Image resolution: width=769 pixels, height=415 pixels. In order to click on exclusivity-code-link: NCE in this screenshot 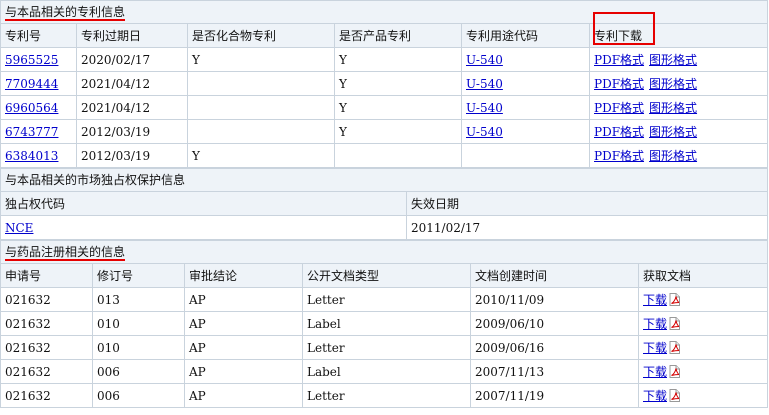, I will do `click(19, 228)`.